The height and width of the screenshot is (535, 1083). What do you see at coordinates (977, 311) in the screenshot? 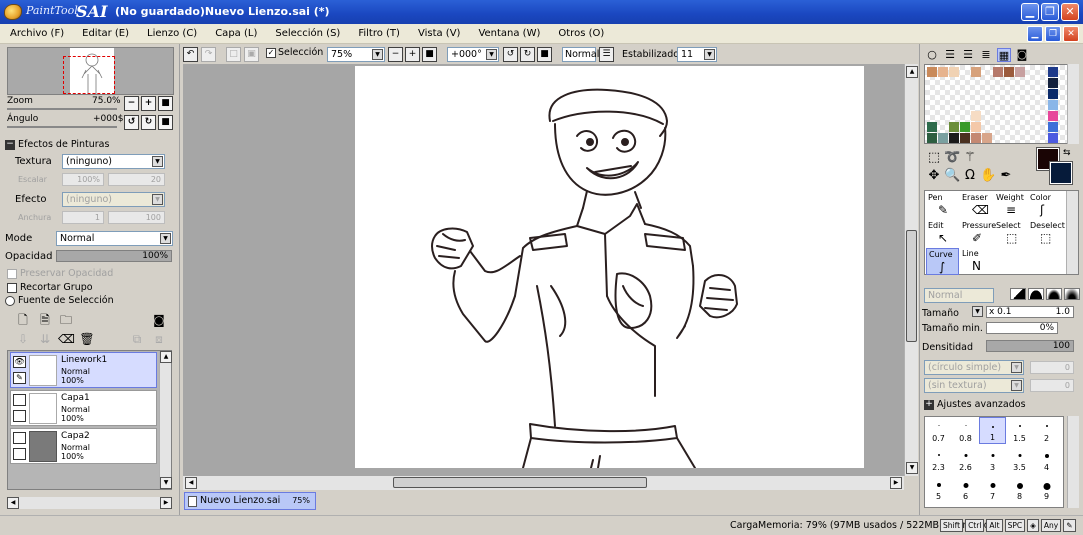
I see `chevron-down-icon: ▼` at bounding box center [977, 311].